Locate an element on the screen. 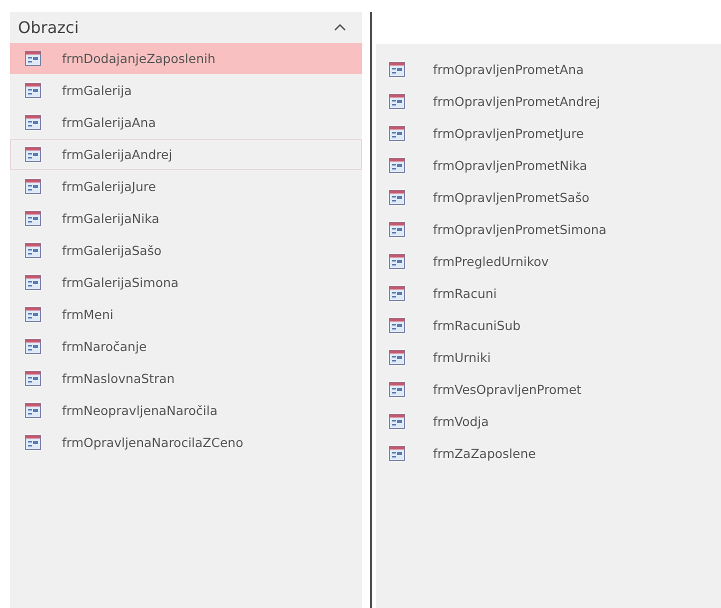 The height and width of the screenshot is (608, 721). form-list-item: frmVesOpravljenPromet is located at coordinates (548, 389).